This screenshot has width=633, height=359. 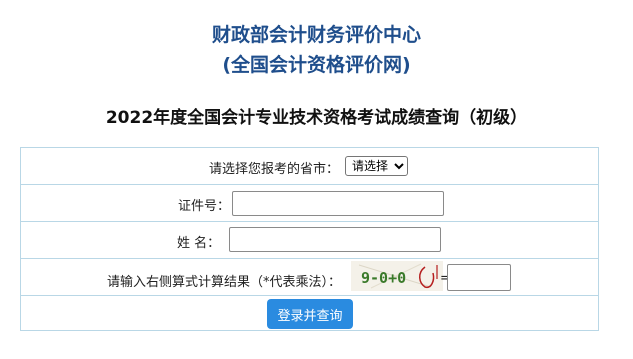 I want to click on name-row: 姓 名：, so click(x=309, y=240).